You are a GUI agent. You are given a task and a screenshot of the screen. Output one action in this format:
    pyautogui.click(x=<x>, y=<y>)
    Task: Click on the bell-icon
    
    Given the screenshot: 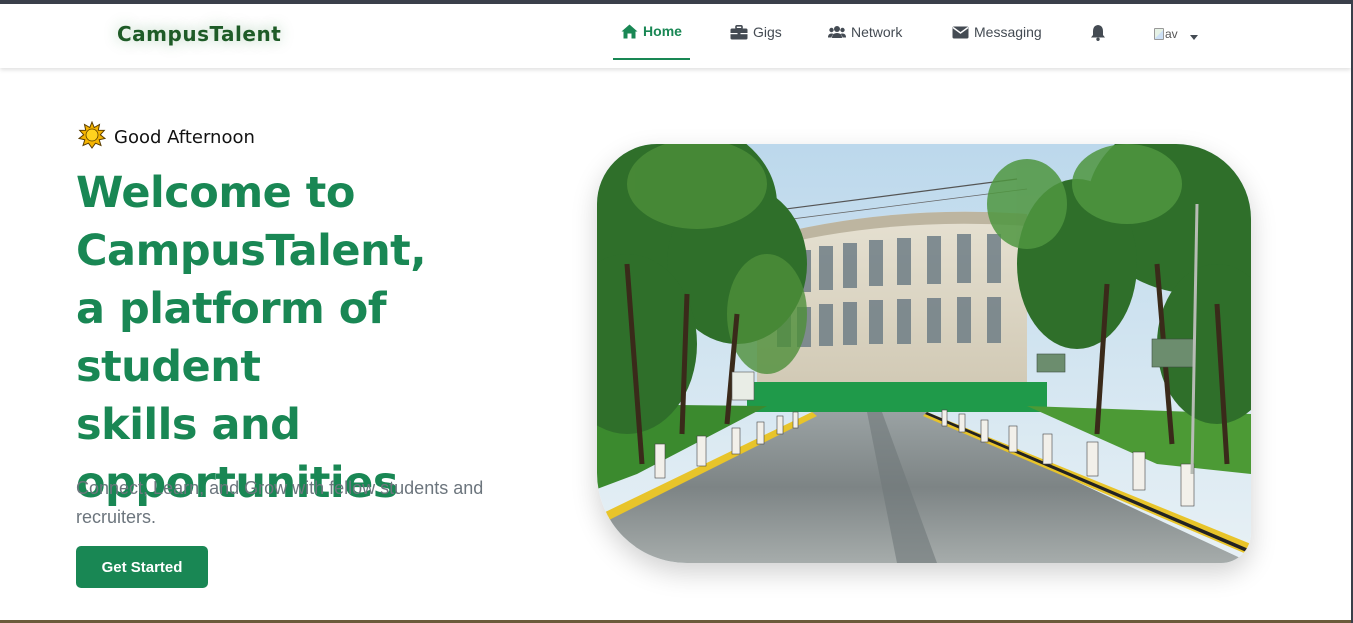 What is the action you would take?
    pyautogui.click(x=1098, y=32)
    